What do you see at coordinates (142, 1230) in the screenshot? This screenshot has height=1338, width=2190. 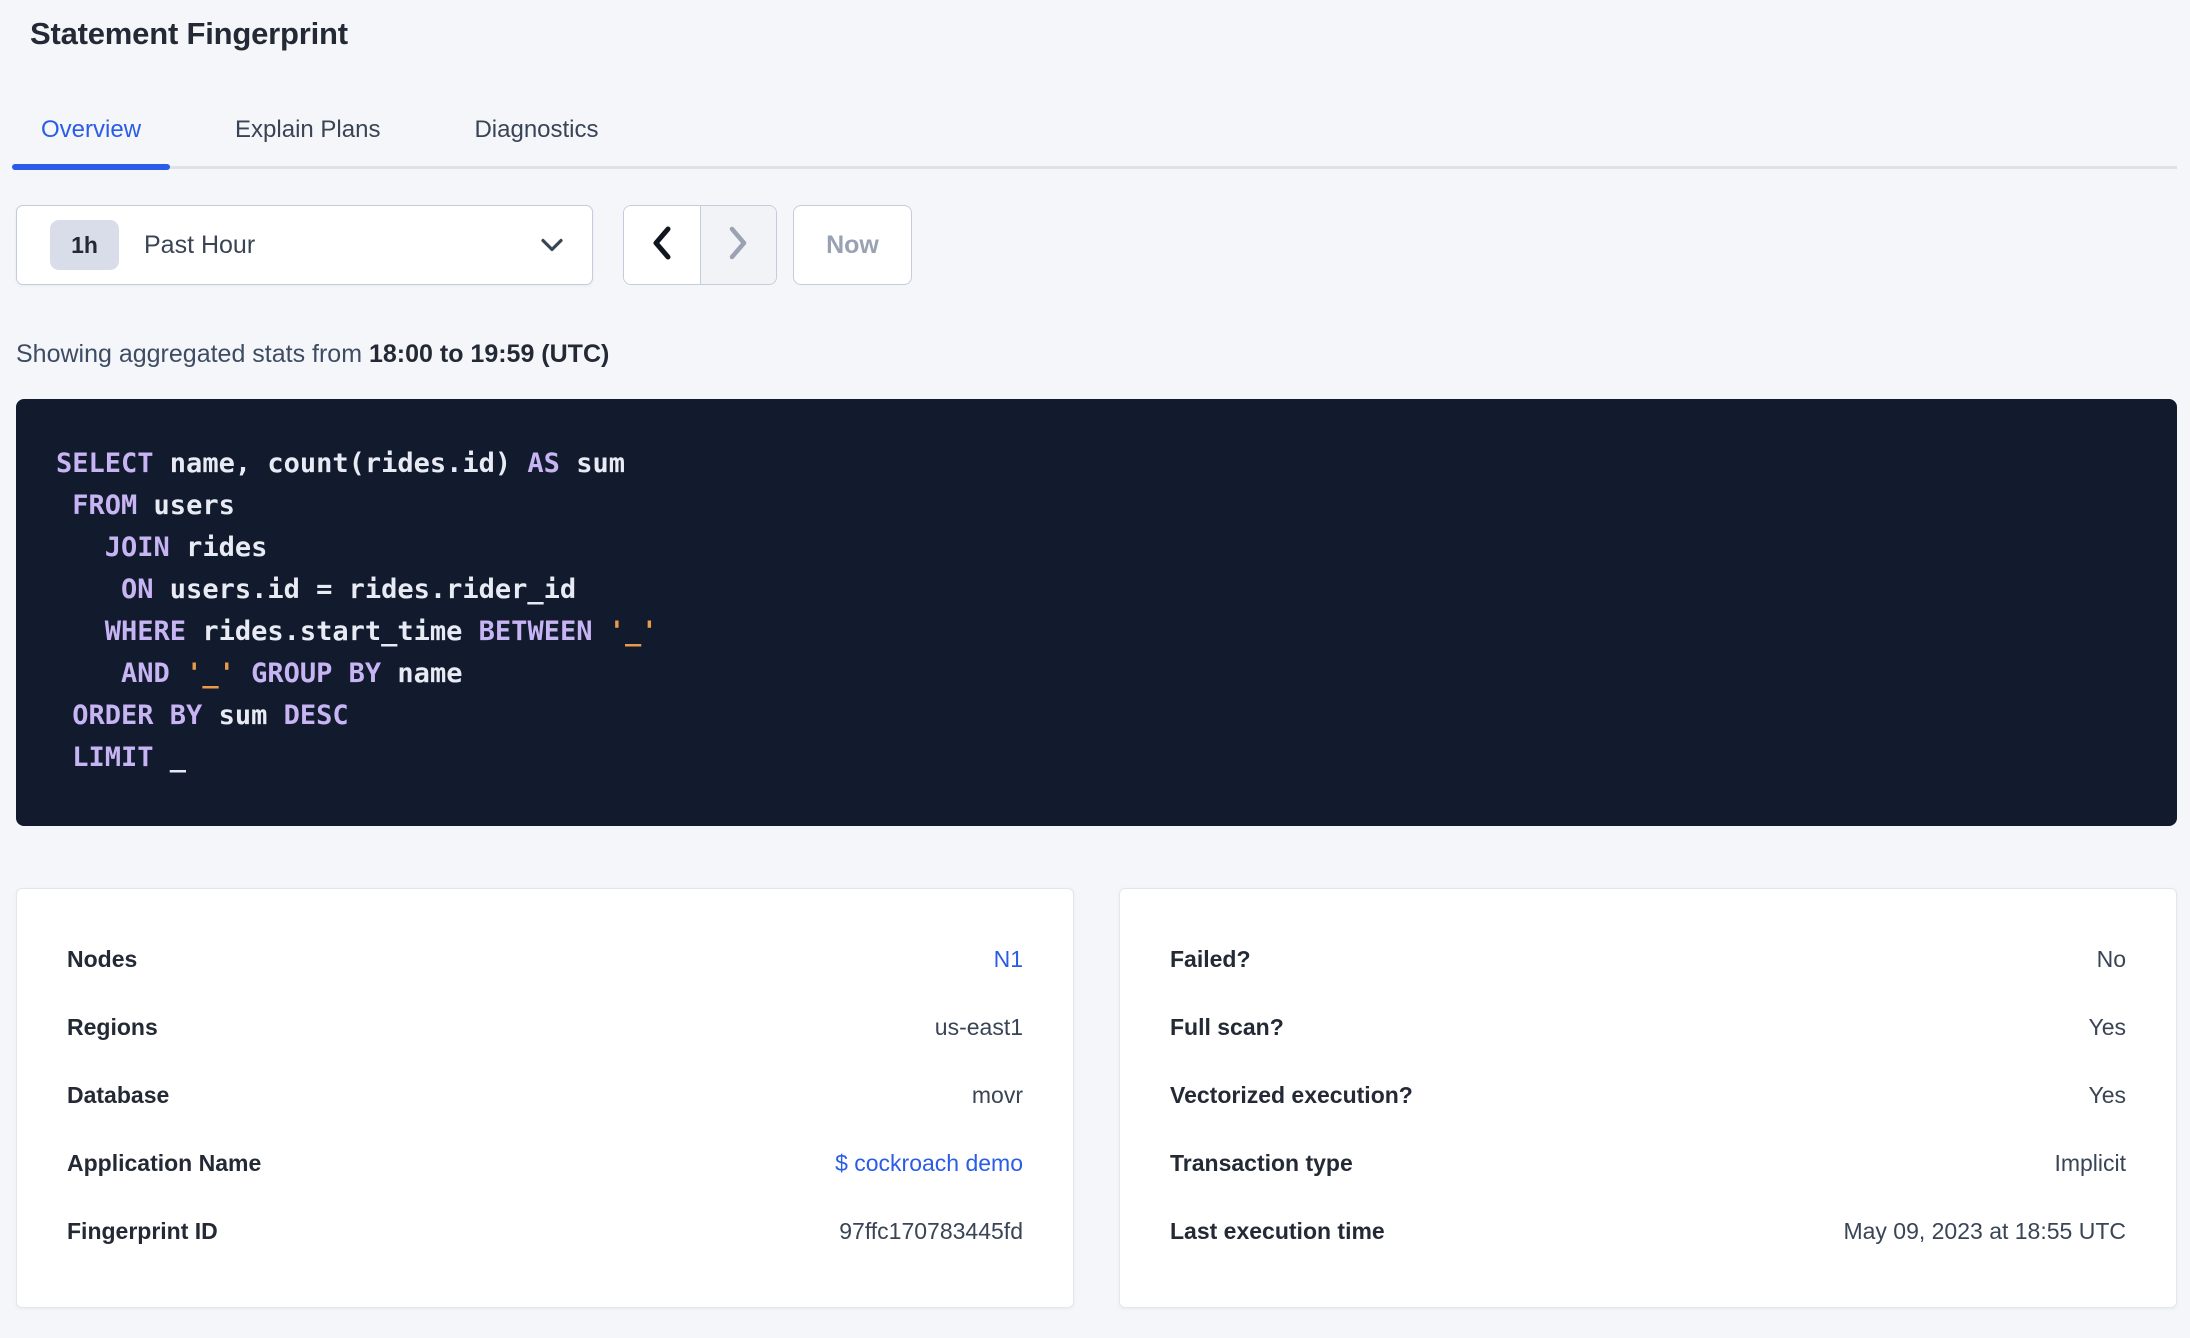 I see `row-label: Fingerprint ID` at bounding box center [142, 1230].